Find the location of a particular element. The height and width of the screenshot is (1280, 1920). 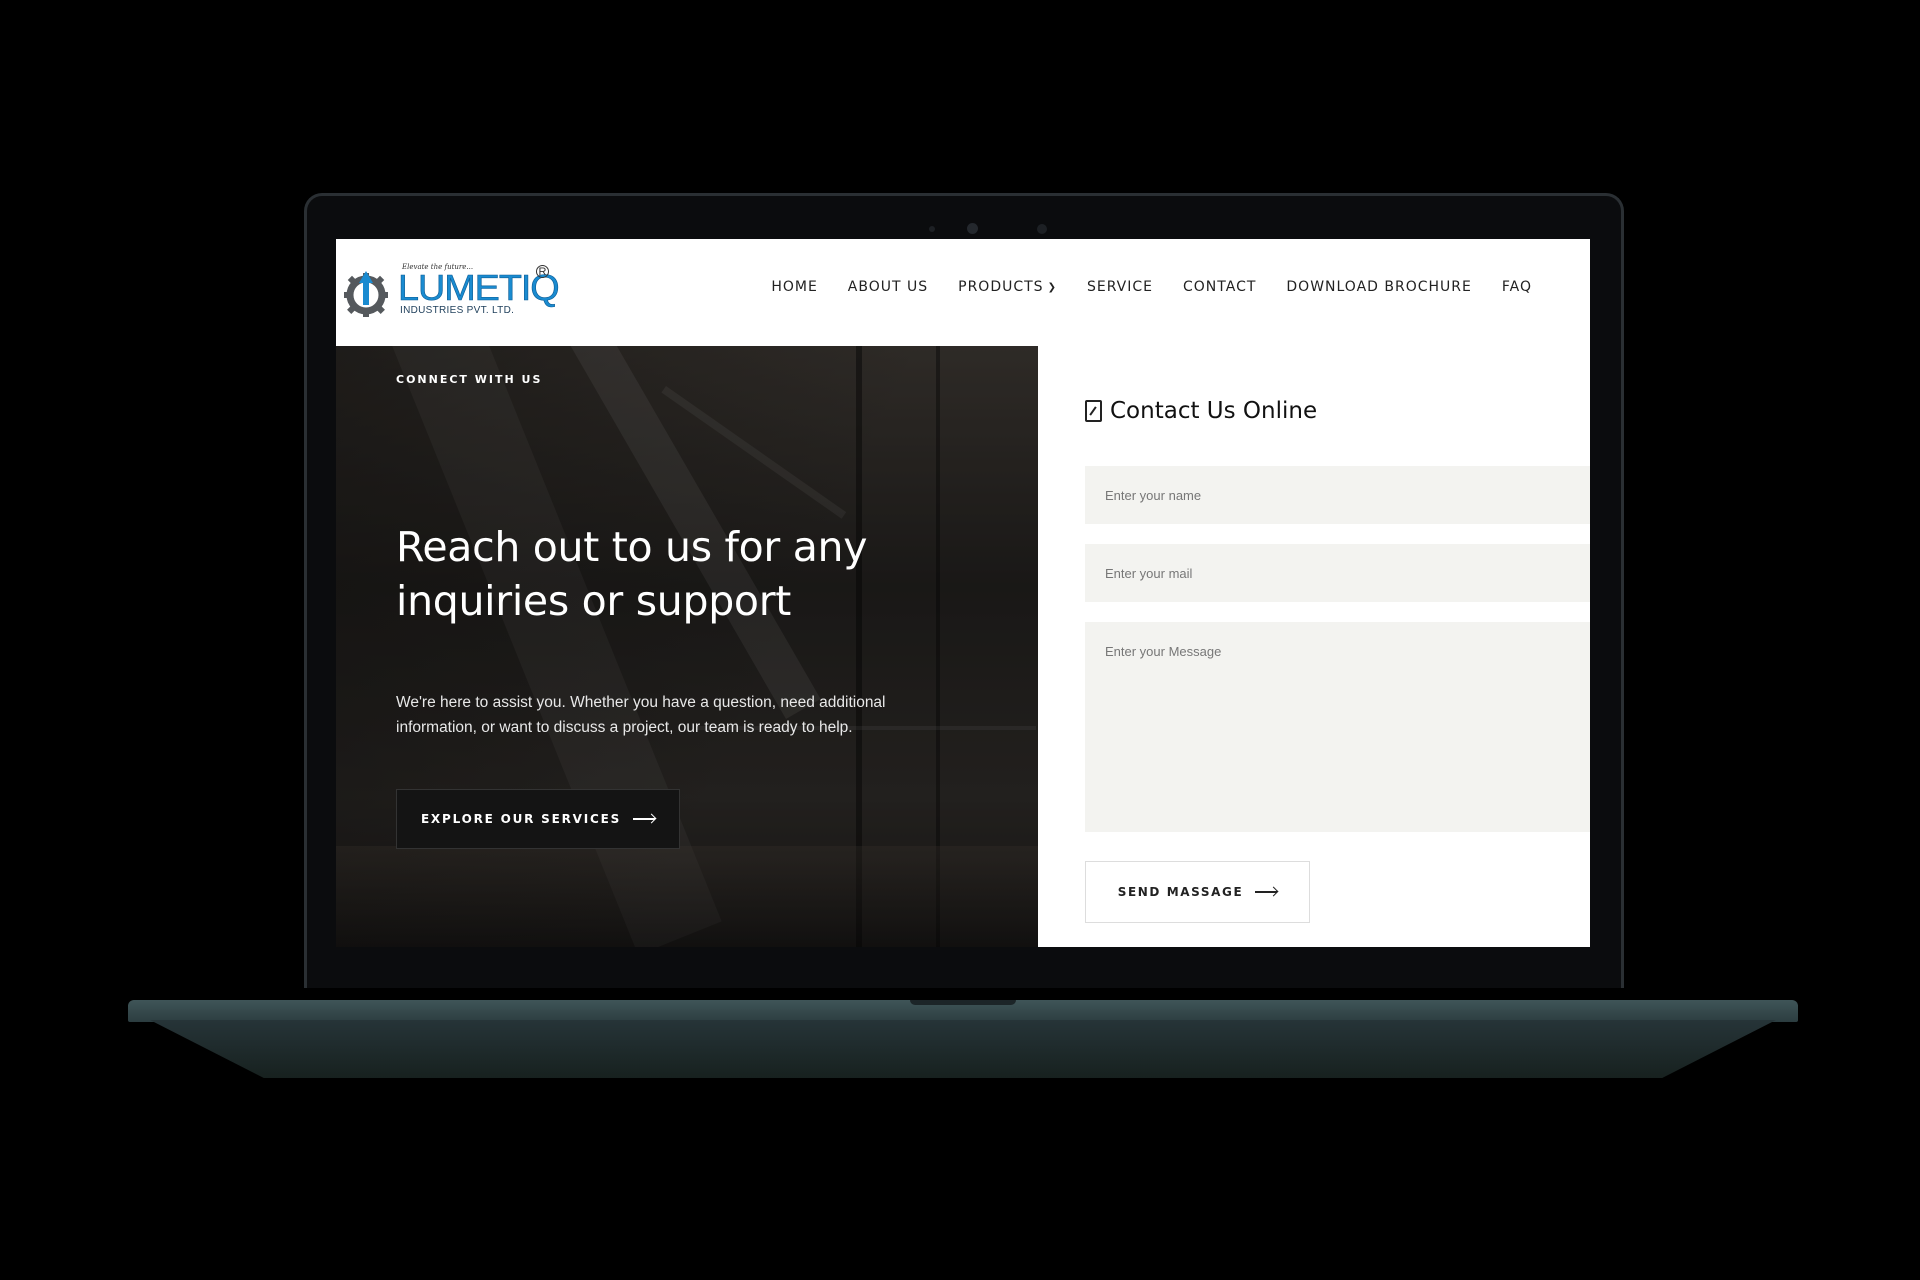

nav-service-label: SERVICE is located at coordinates (1119, 287).